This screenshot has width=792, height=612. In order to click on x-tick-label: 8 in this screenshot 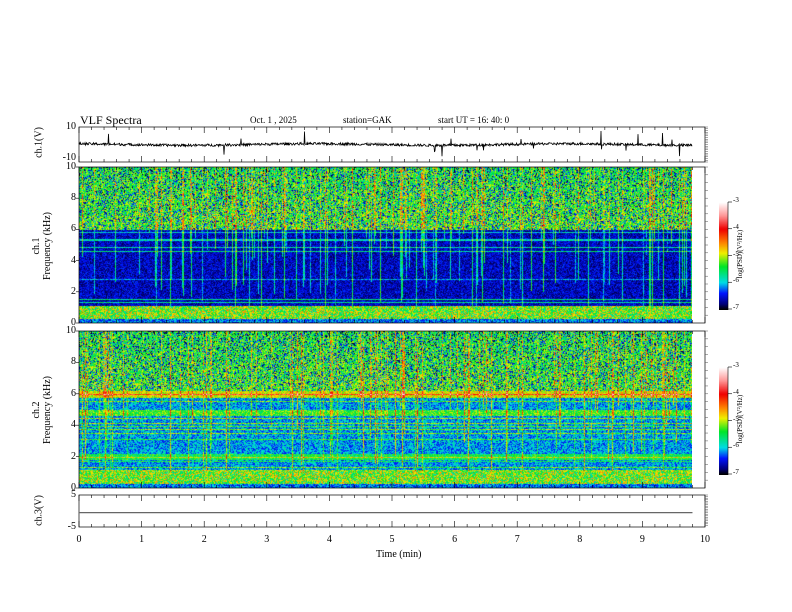, I will do `click(580, 539)`.